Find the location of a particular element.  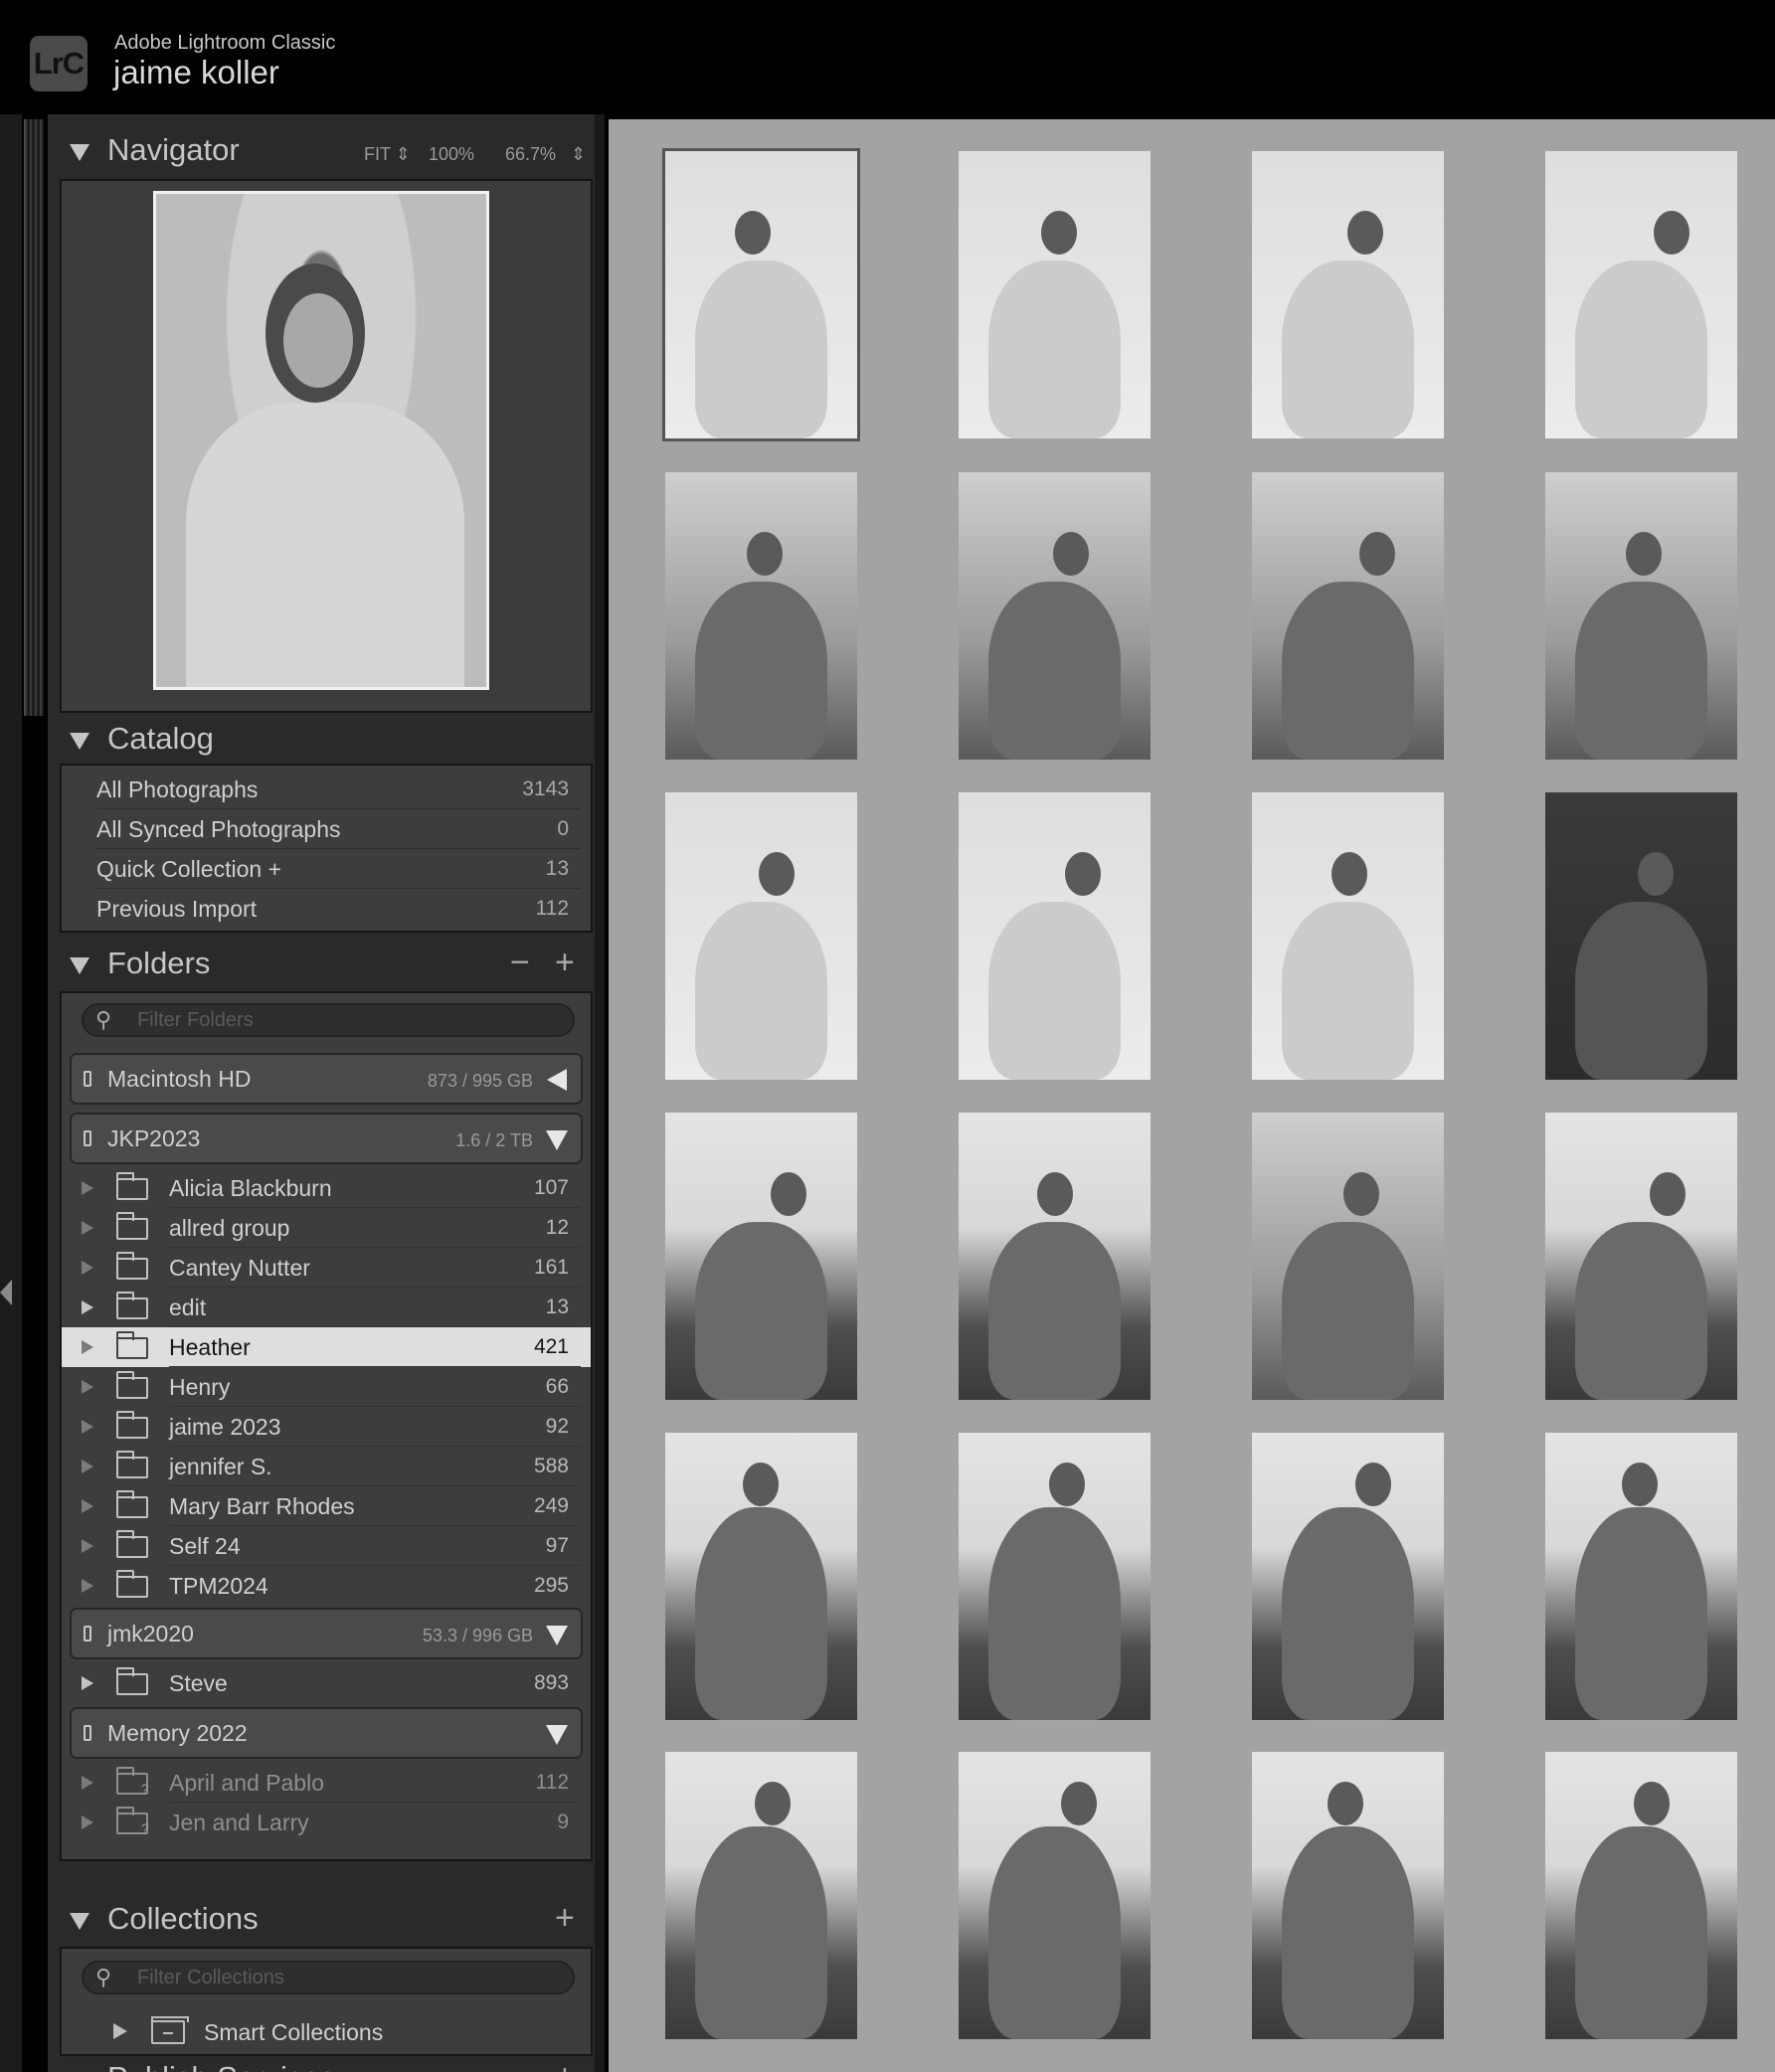

folder-item-april-and-pablo: ? April and Pablo 112 is located at coordinates (326, 1783).